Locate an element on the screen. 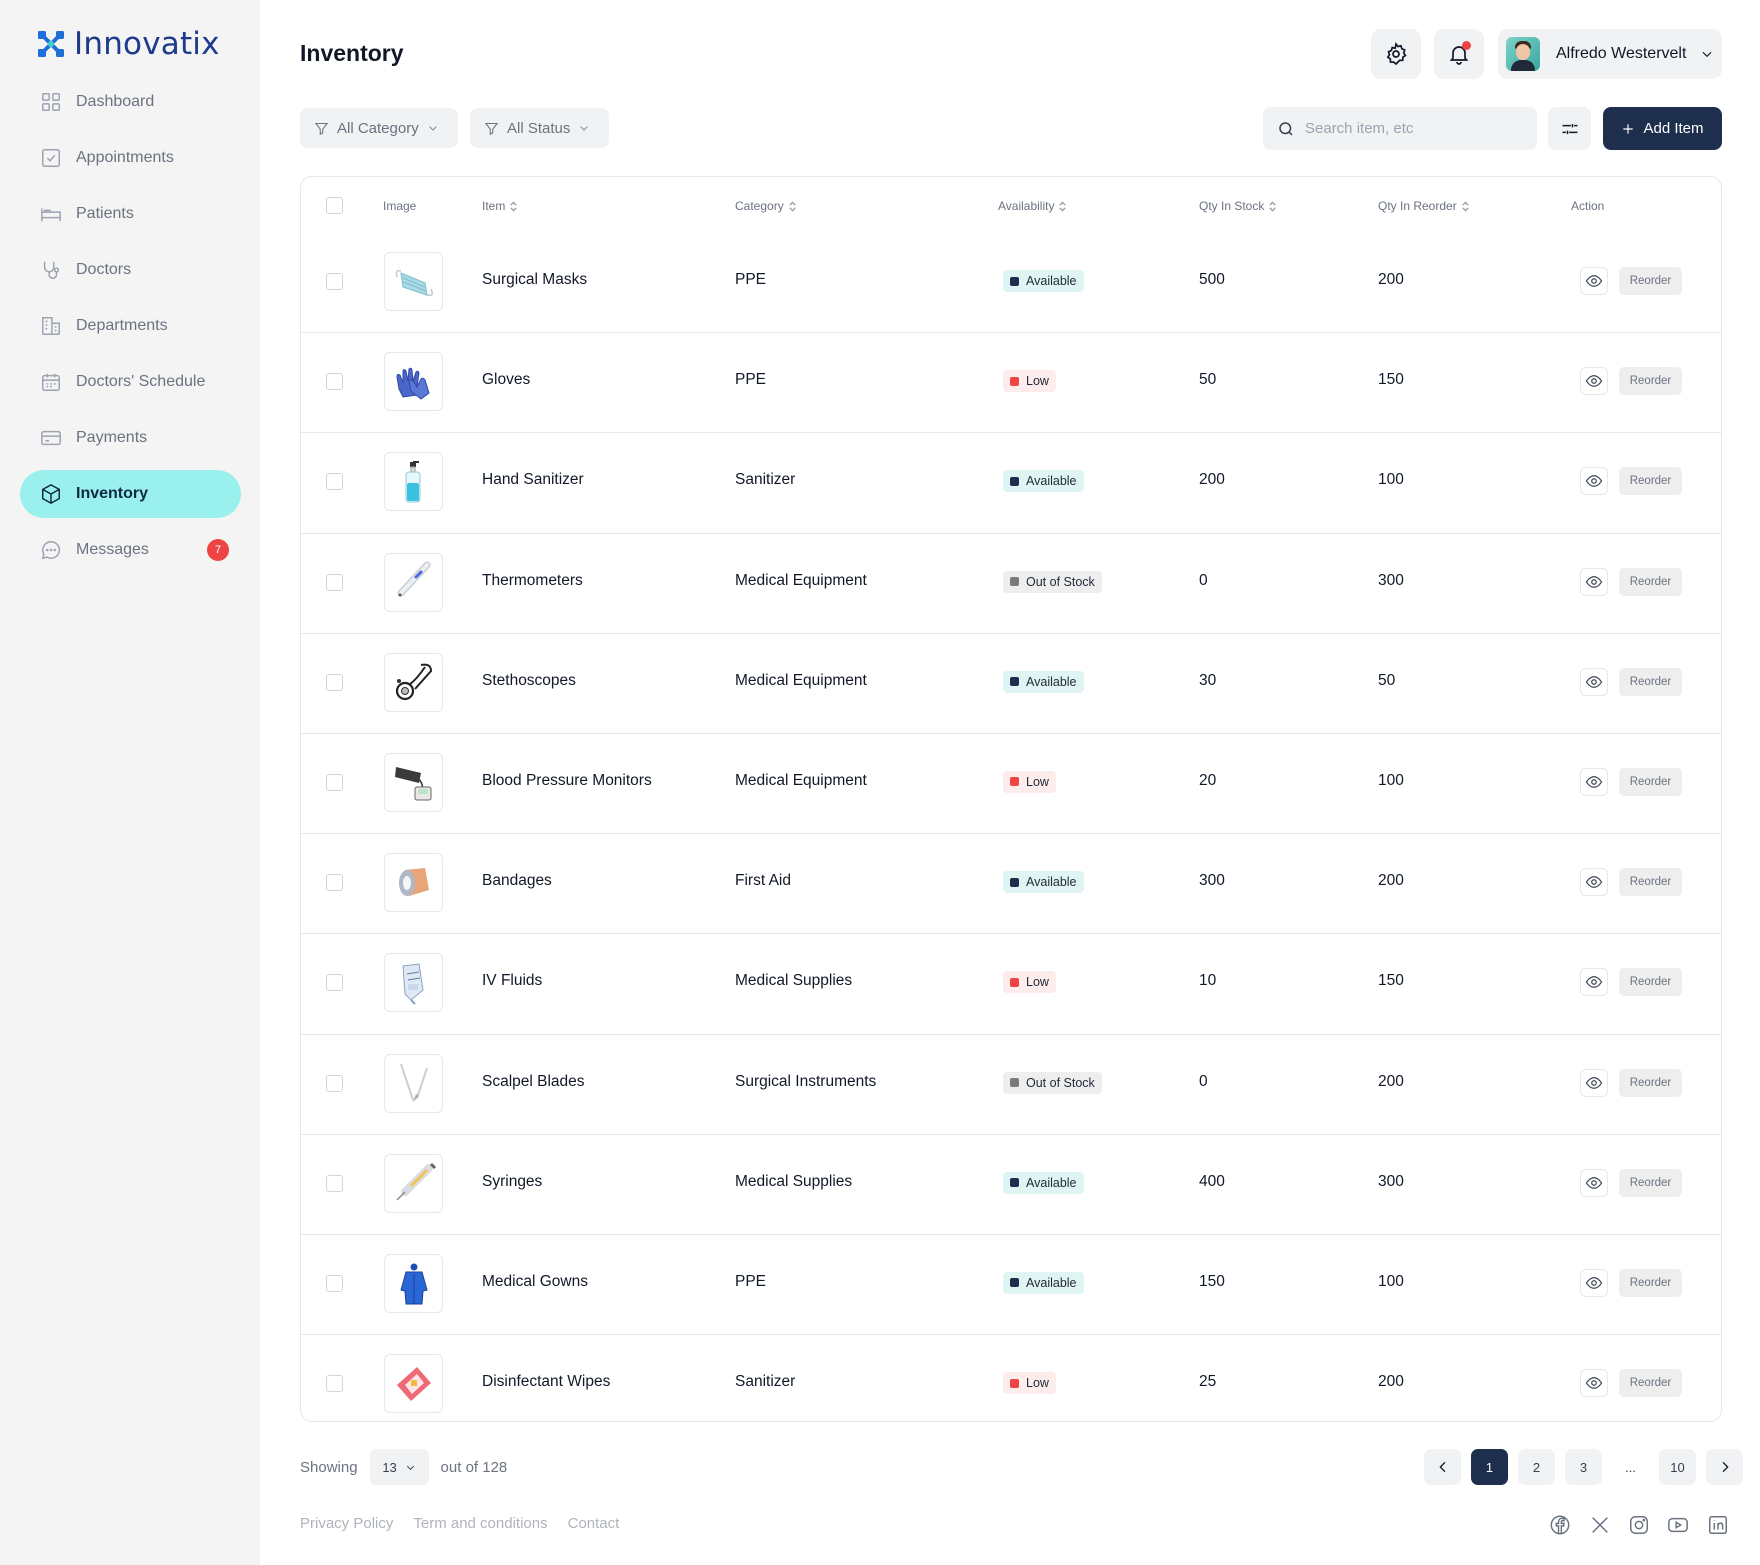 This screenshot has width=1760, height=1565. sidebar-item-label: Patients is located at coordinates (105, 213).